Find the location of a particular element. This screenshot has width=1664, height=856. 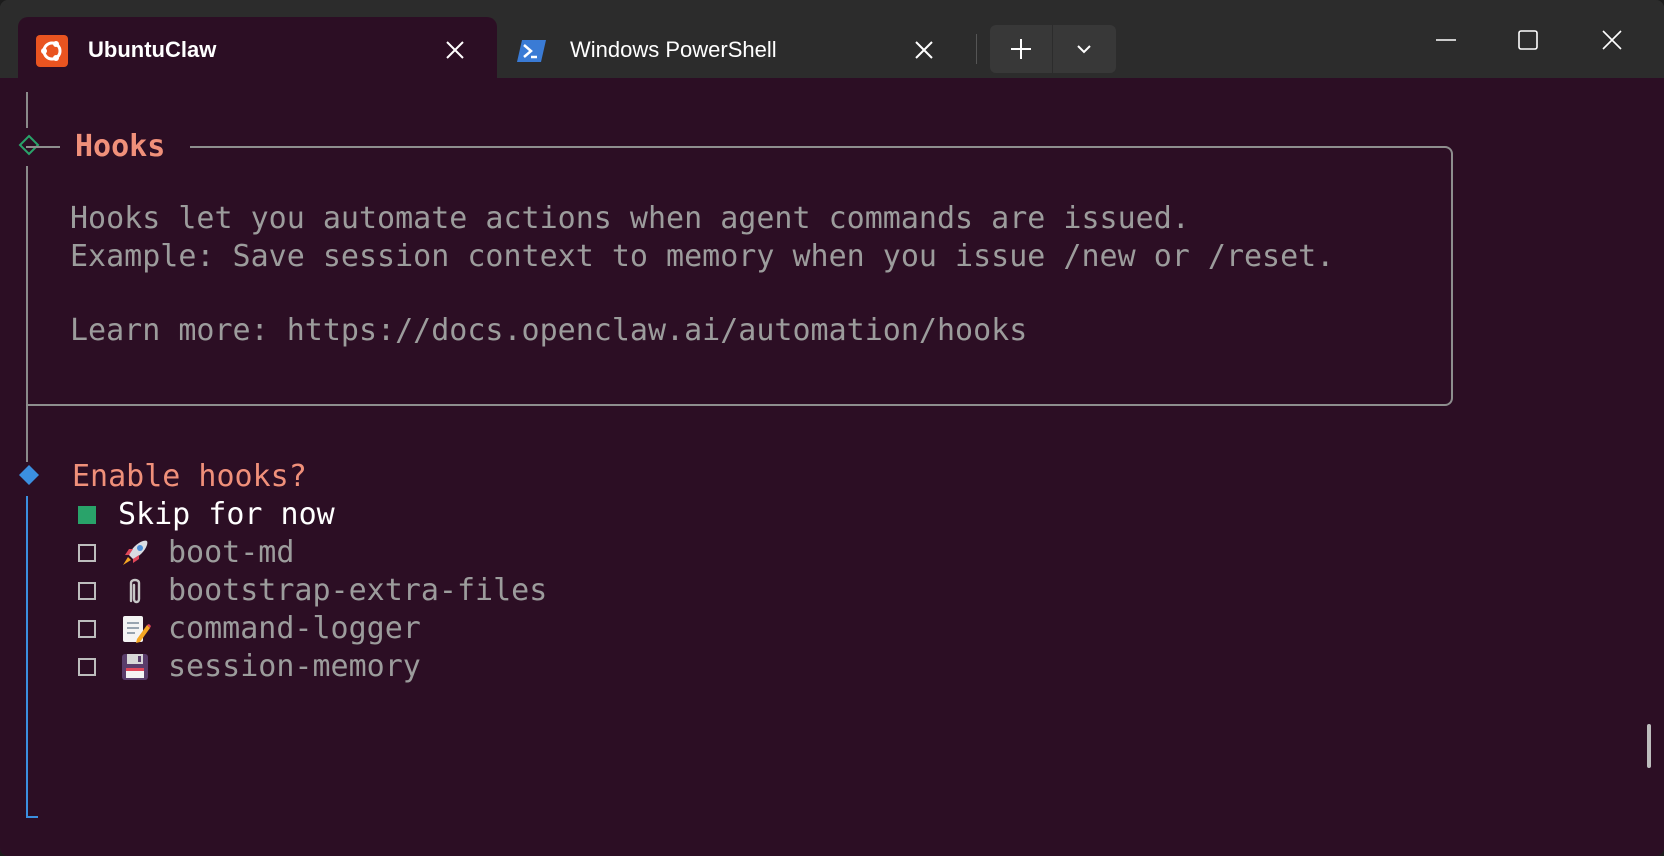

plus-icon is located at coordinates (1021, 49).